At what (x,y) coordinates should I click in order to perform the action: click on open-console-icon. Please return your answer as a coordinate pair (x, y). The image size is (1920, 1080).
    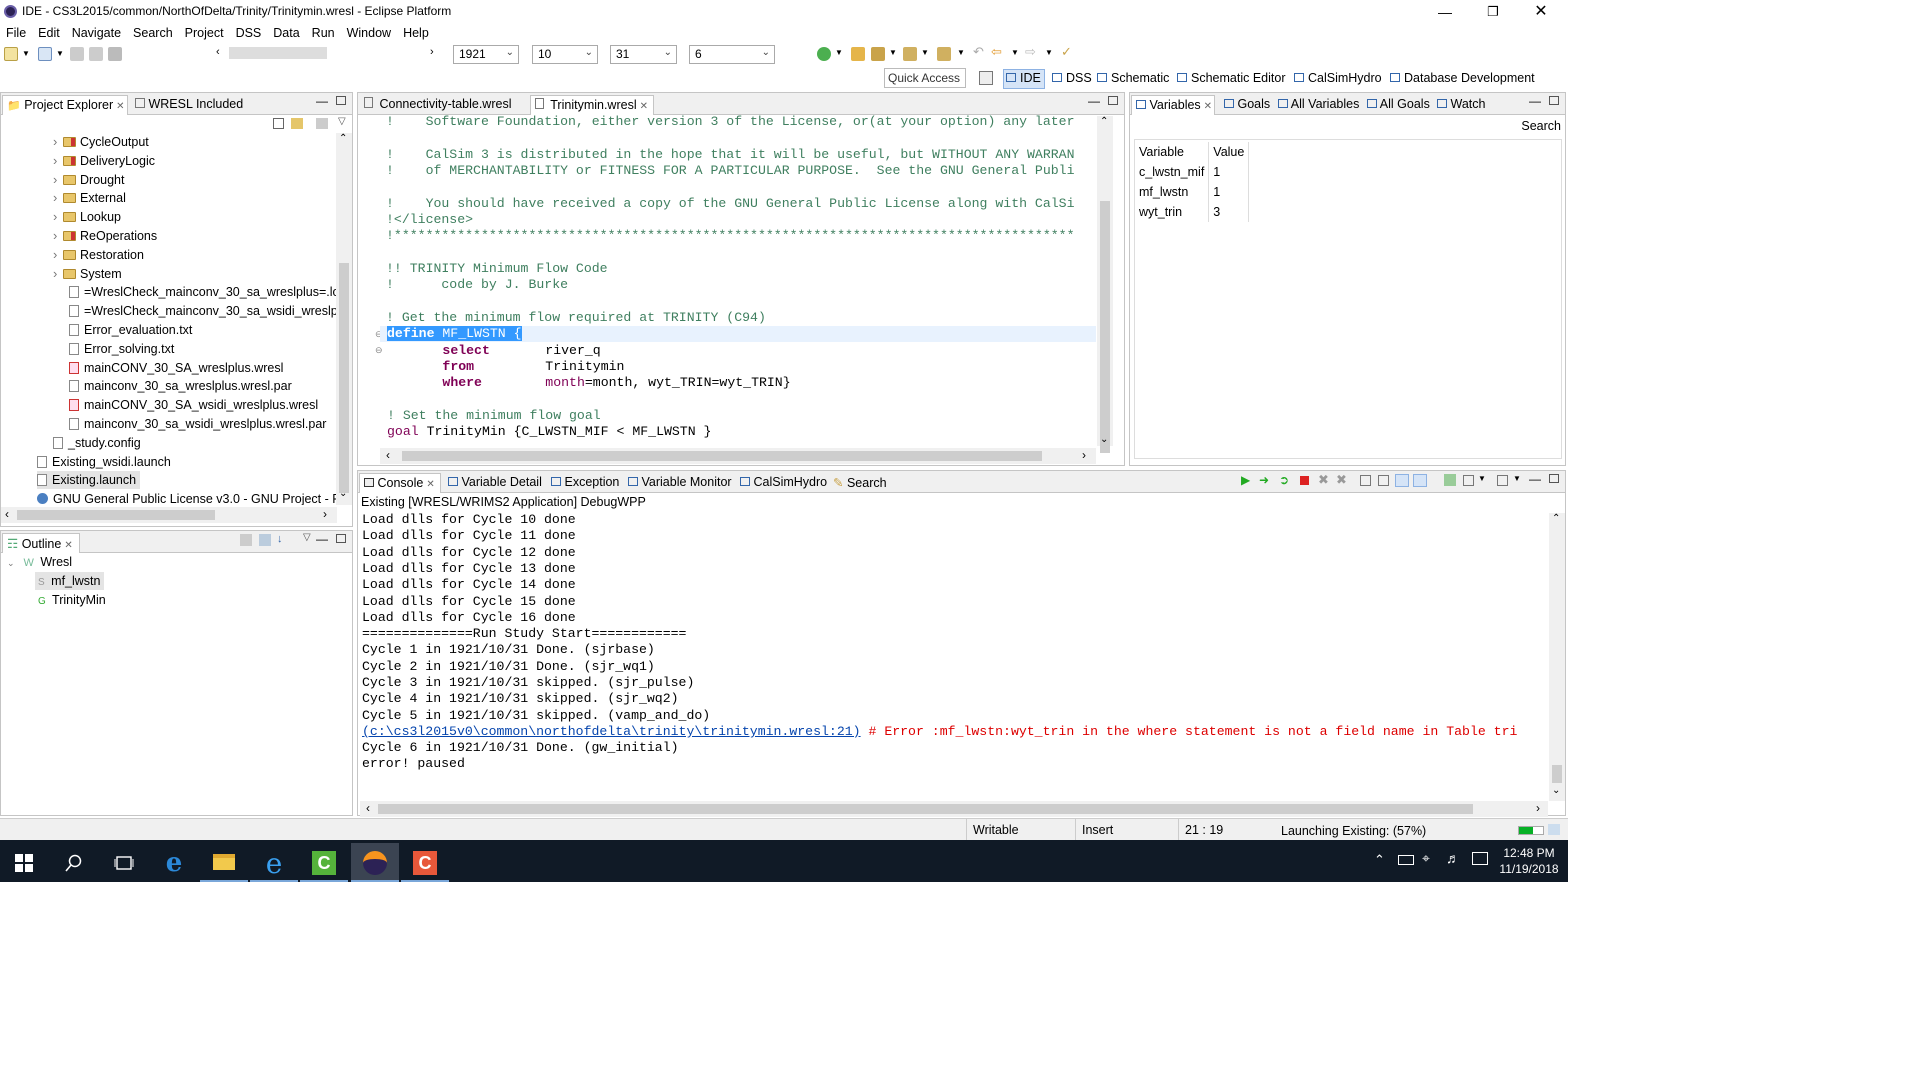
    Looking at the image, I should click on (1502, 480).